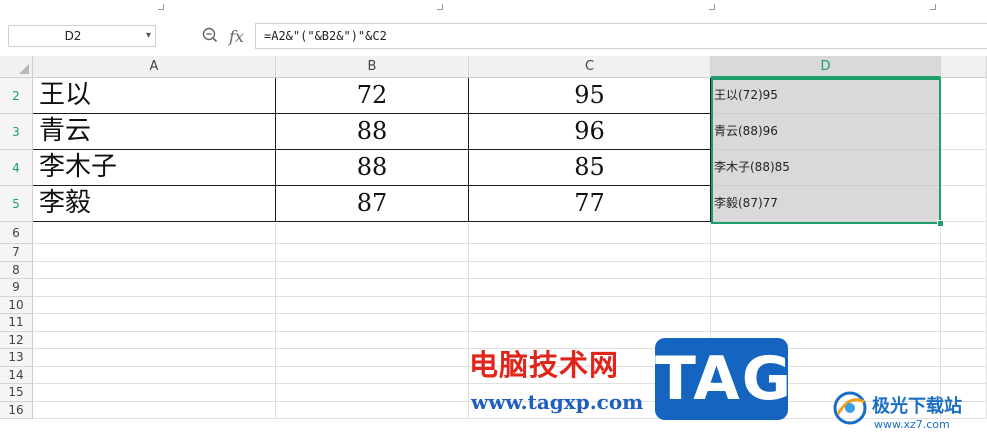 This screenshot has height=440, width=987. I want to click on row-header: 8, so click(16, 270).